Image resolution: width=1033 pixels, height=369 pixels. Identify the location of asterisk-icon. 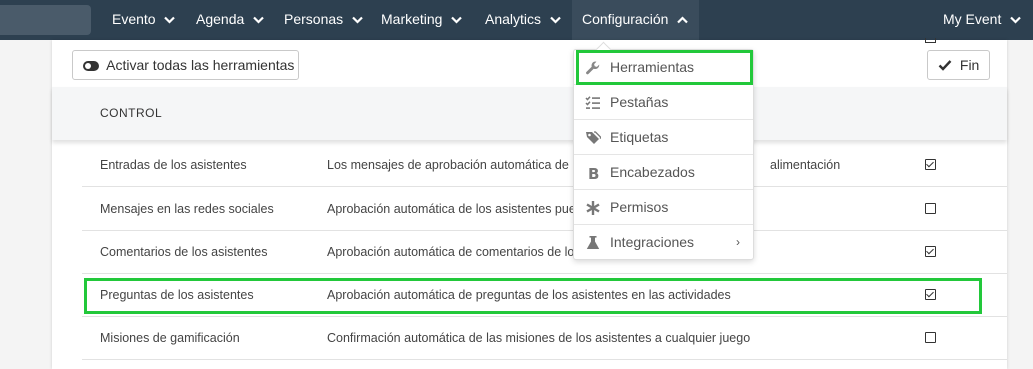
(593, 208).